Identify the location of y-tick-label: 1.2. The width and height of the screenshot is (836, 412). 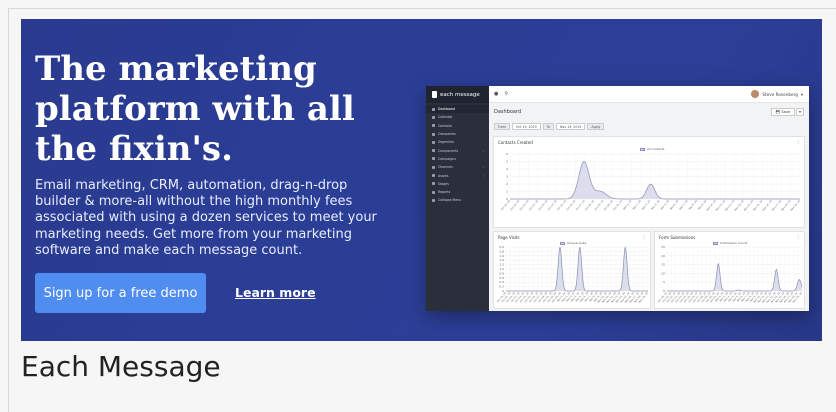
(501, 265).